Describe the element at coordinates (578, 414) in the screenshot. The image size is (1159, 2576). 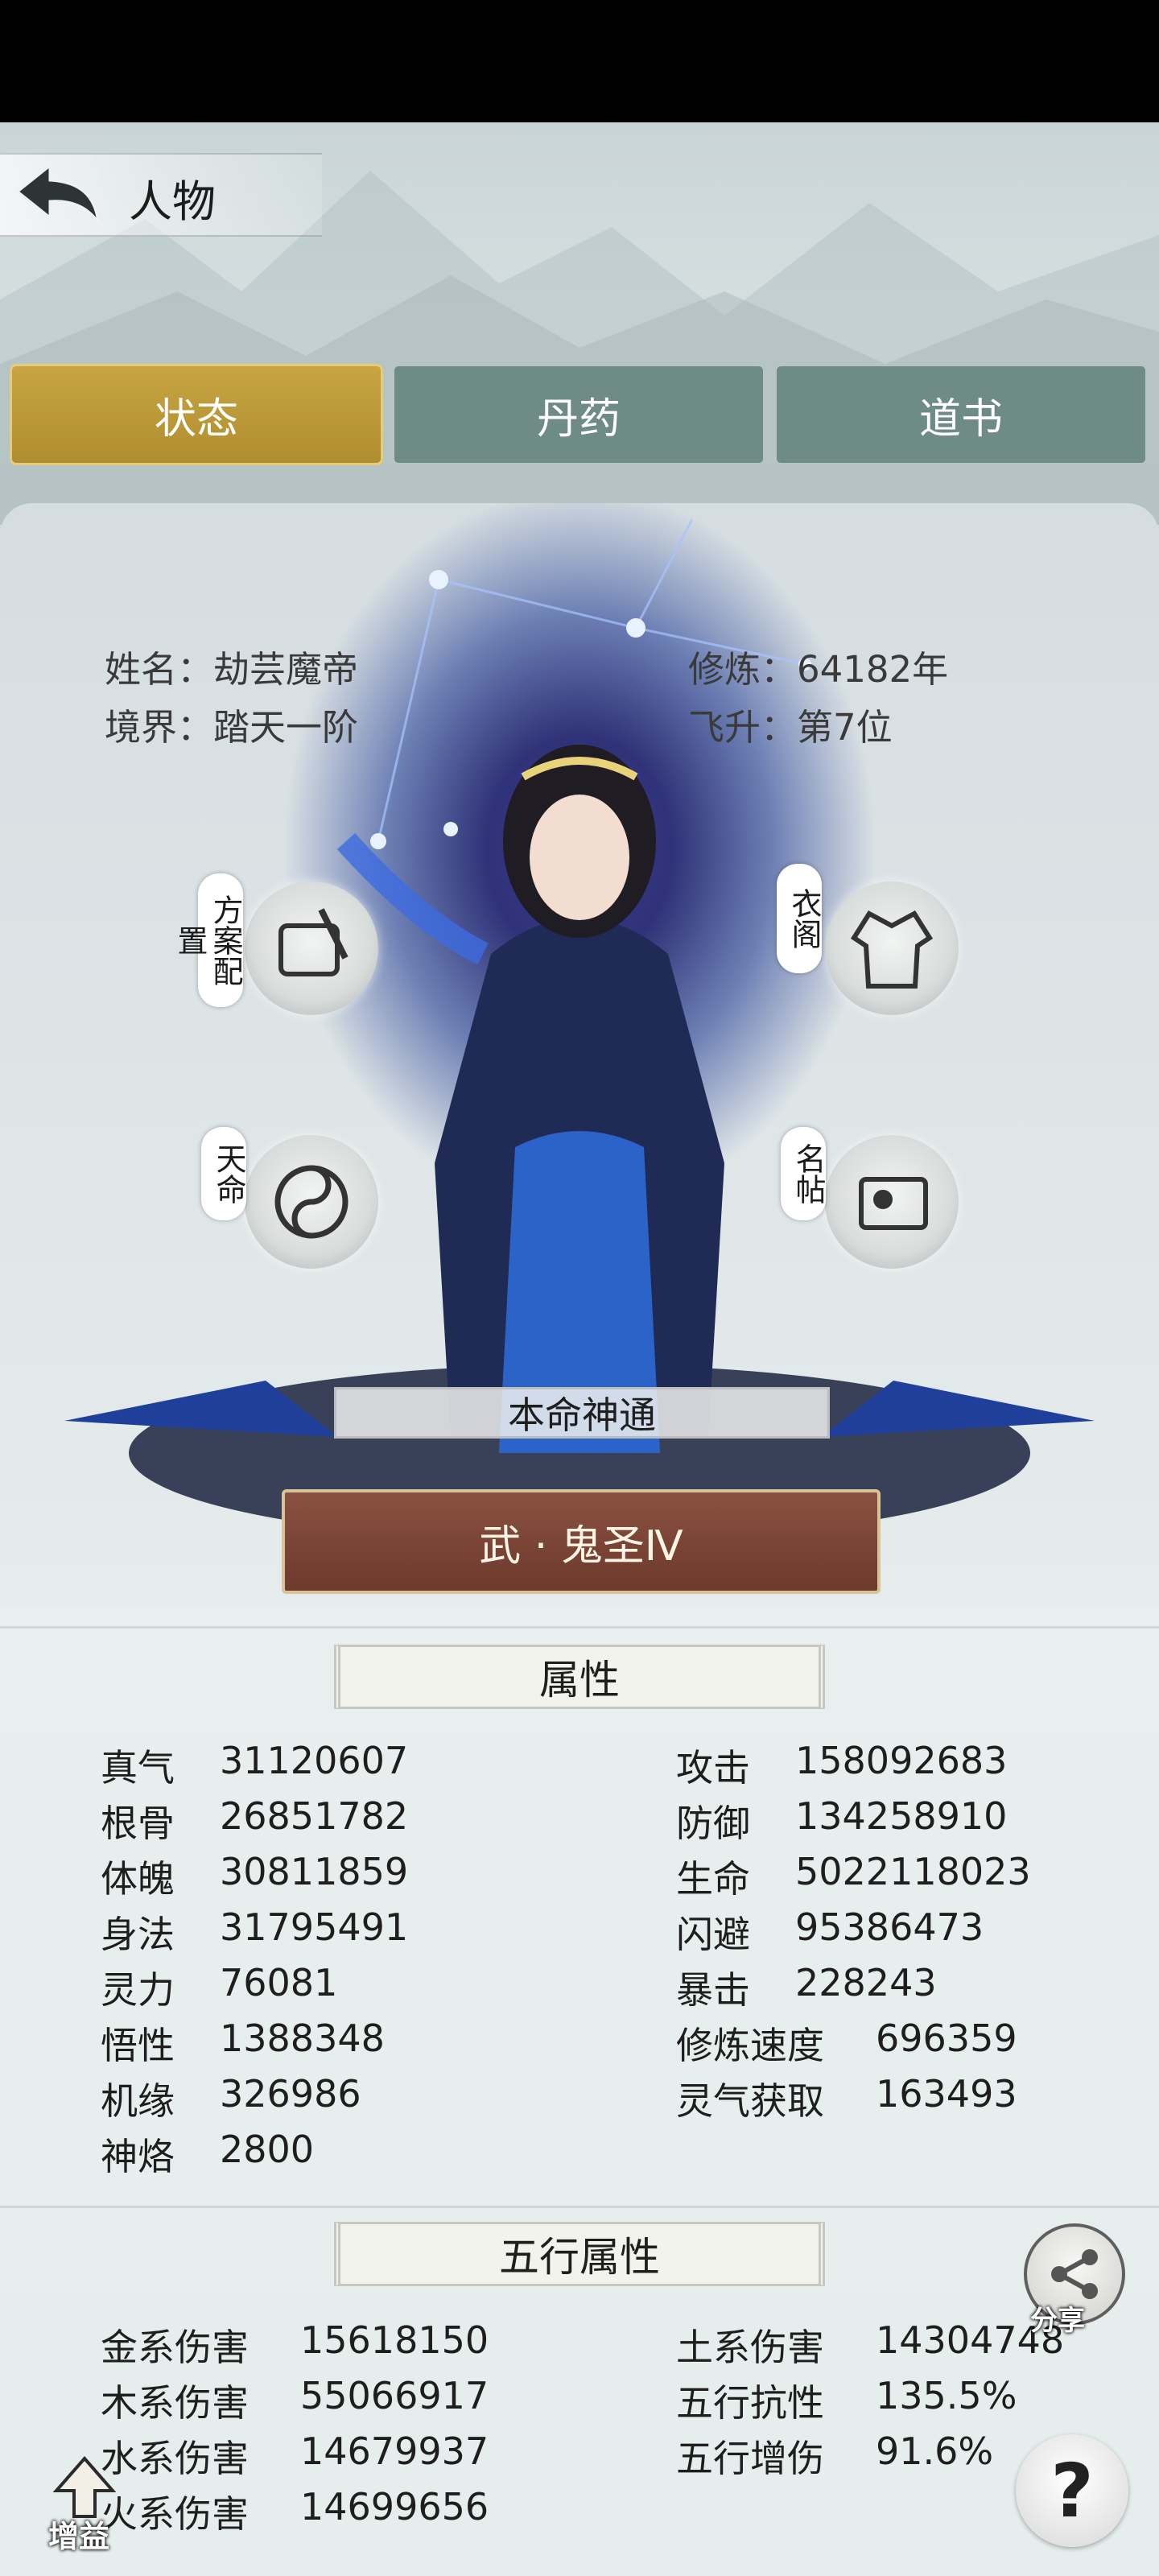
I see `tab-pills: 丹药` at that location.